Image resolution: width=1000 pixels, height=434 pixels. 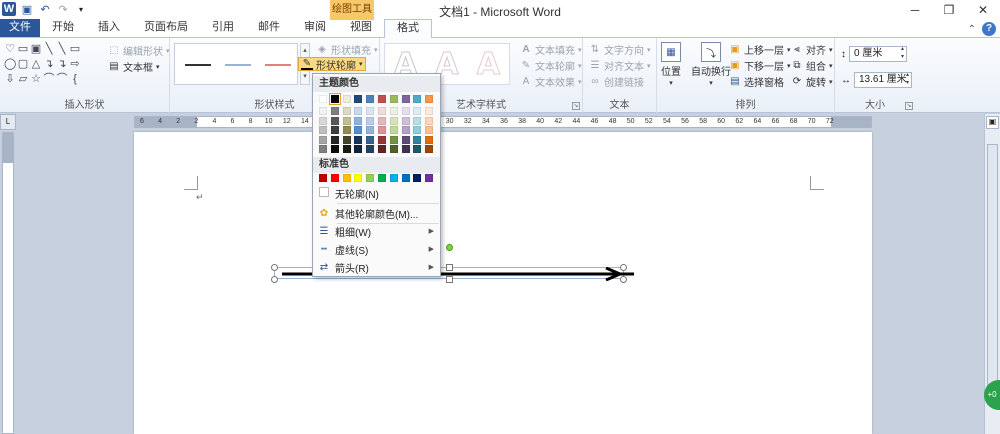 I want to click on wrap-text-button: ⤵ 自动换行 ▾, so click(x=711, y=64).